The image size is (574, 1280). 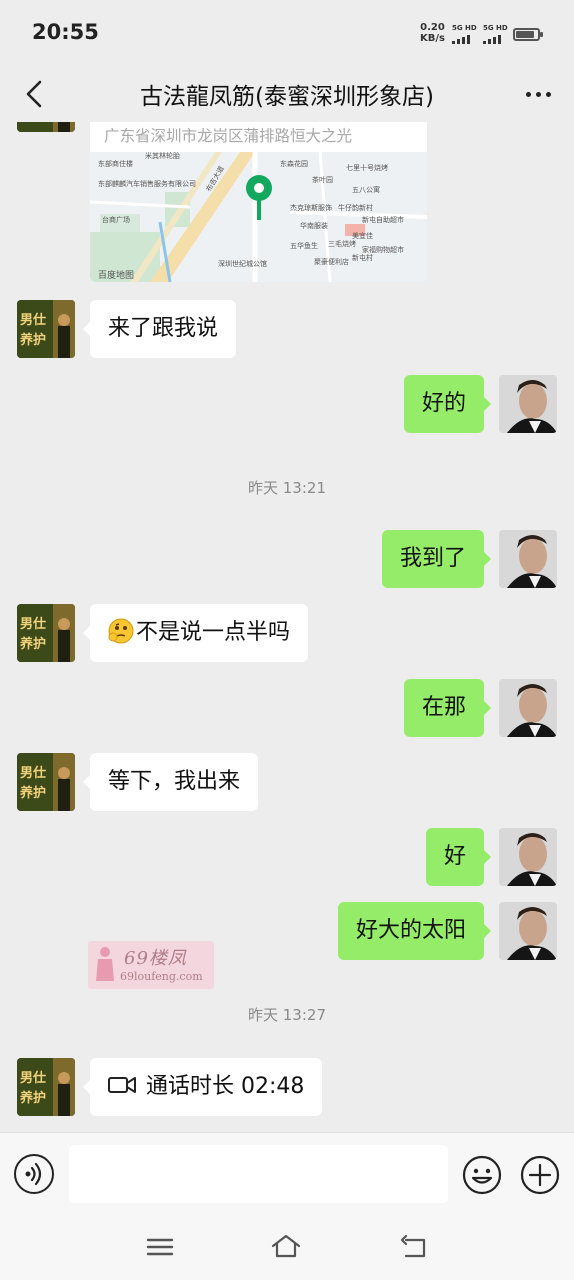 I want to click on status-bar: 20:55 0.20 KB/s 5G HD 5G HD, so click(x=287, y=33).